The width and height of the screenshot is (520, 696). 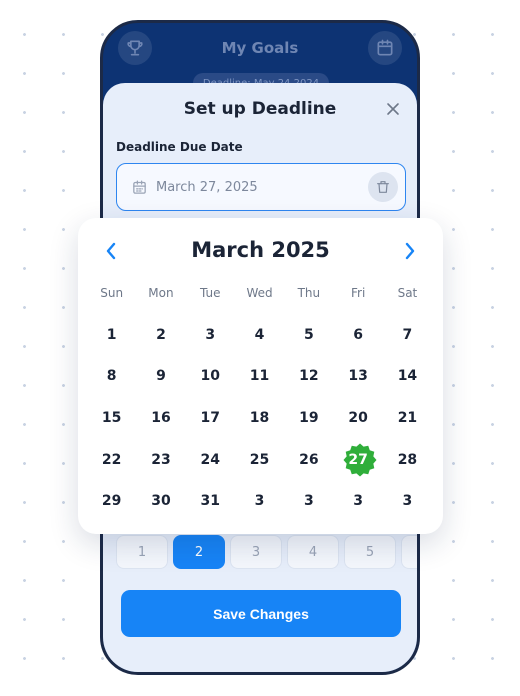 I want to click on calendar-day-number: 6, so click(x=358, y=334).